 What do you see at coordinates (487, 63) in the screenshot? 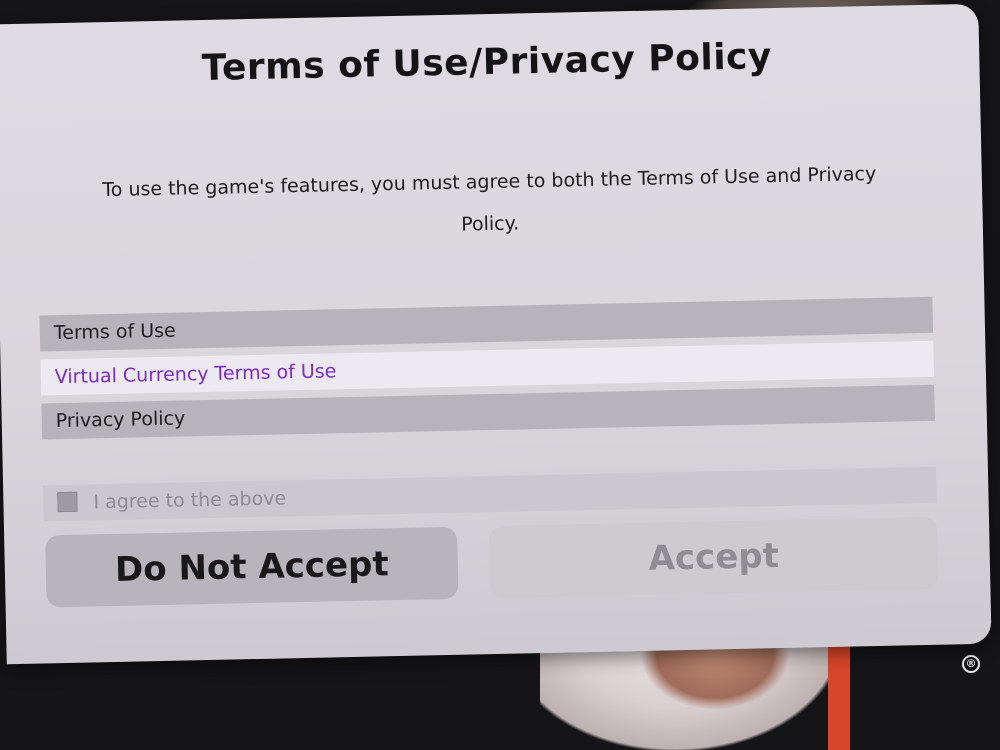
I see `dialog-title: Terms of Use/Privacy Policy` at bounding box center [487, 63].